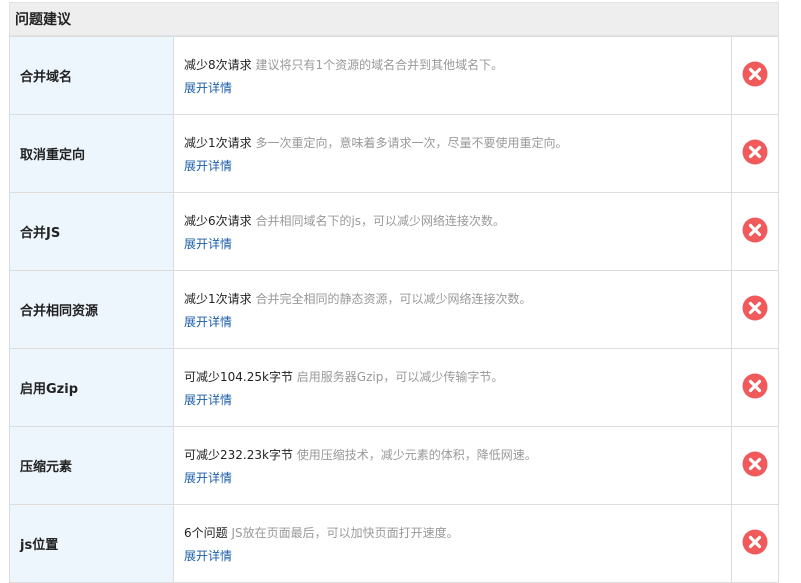  What do you see at coordinates (206, 532) in the screenshot?
I see `rule-impact: 6个问题` at bounding box center [206, 532].